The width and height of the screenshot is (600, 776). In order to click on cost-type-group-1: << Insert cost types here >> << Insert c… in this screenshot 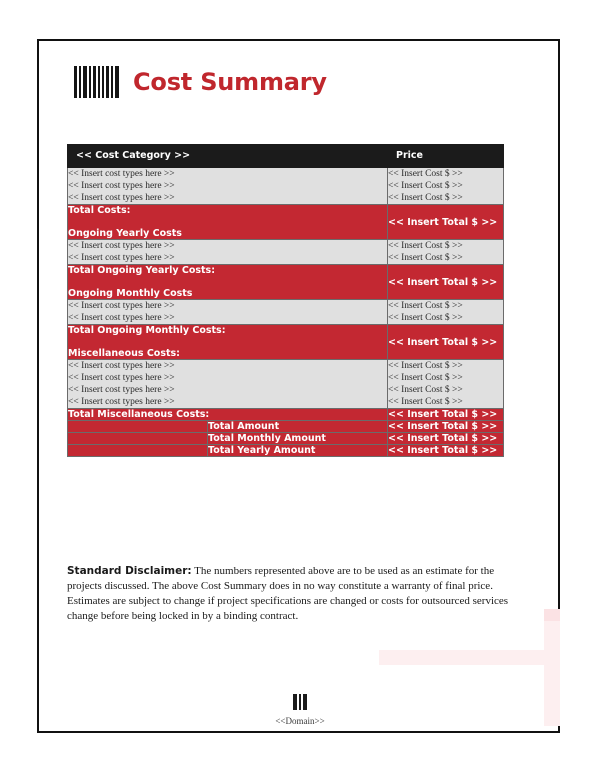, I will do `click(227, 186)`.